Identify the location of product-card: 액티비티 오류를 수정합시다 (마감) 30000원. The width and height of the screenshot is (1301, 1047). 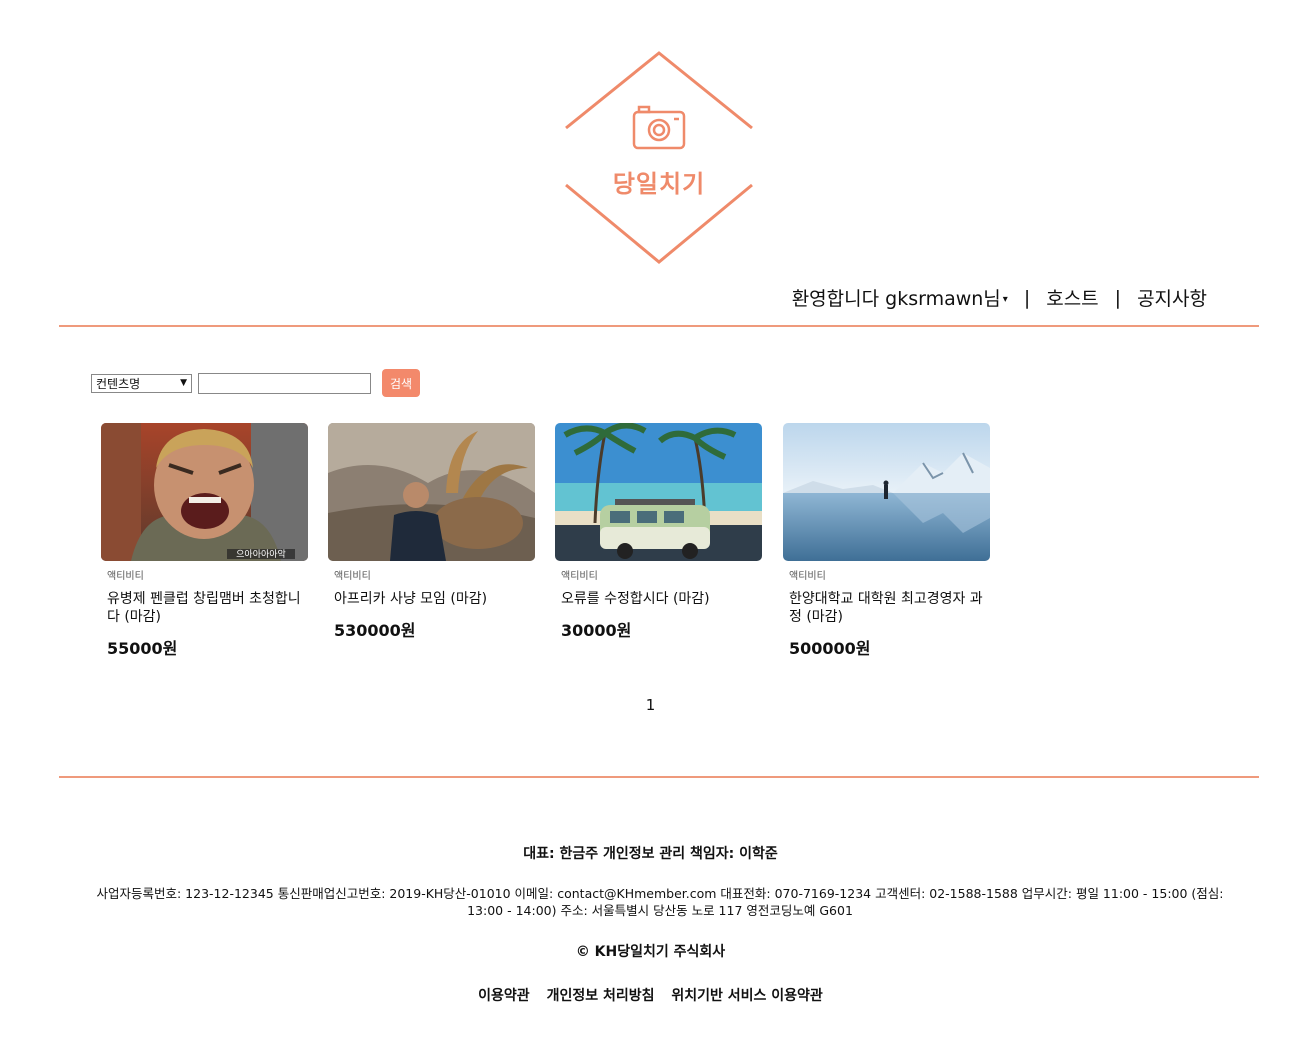
(658, 532).